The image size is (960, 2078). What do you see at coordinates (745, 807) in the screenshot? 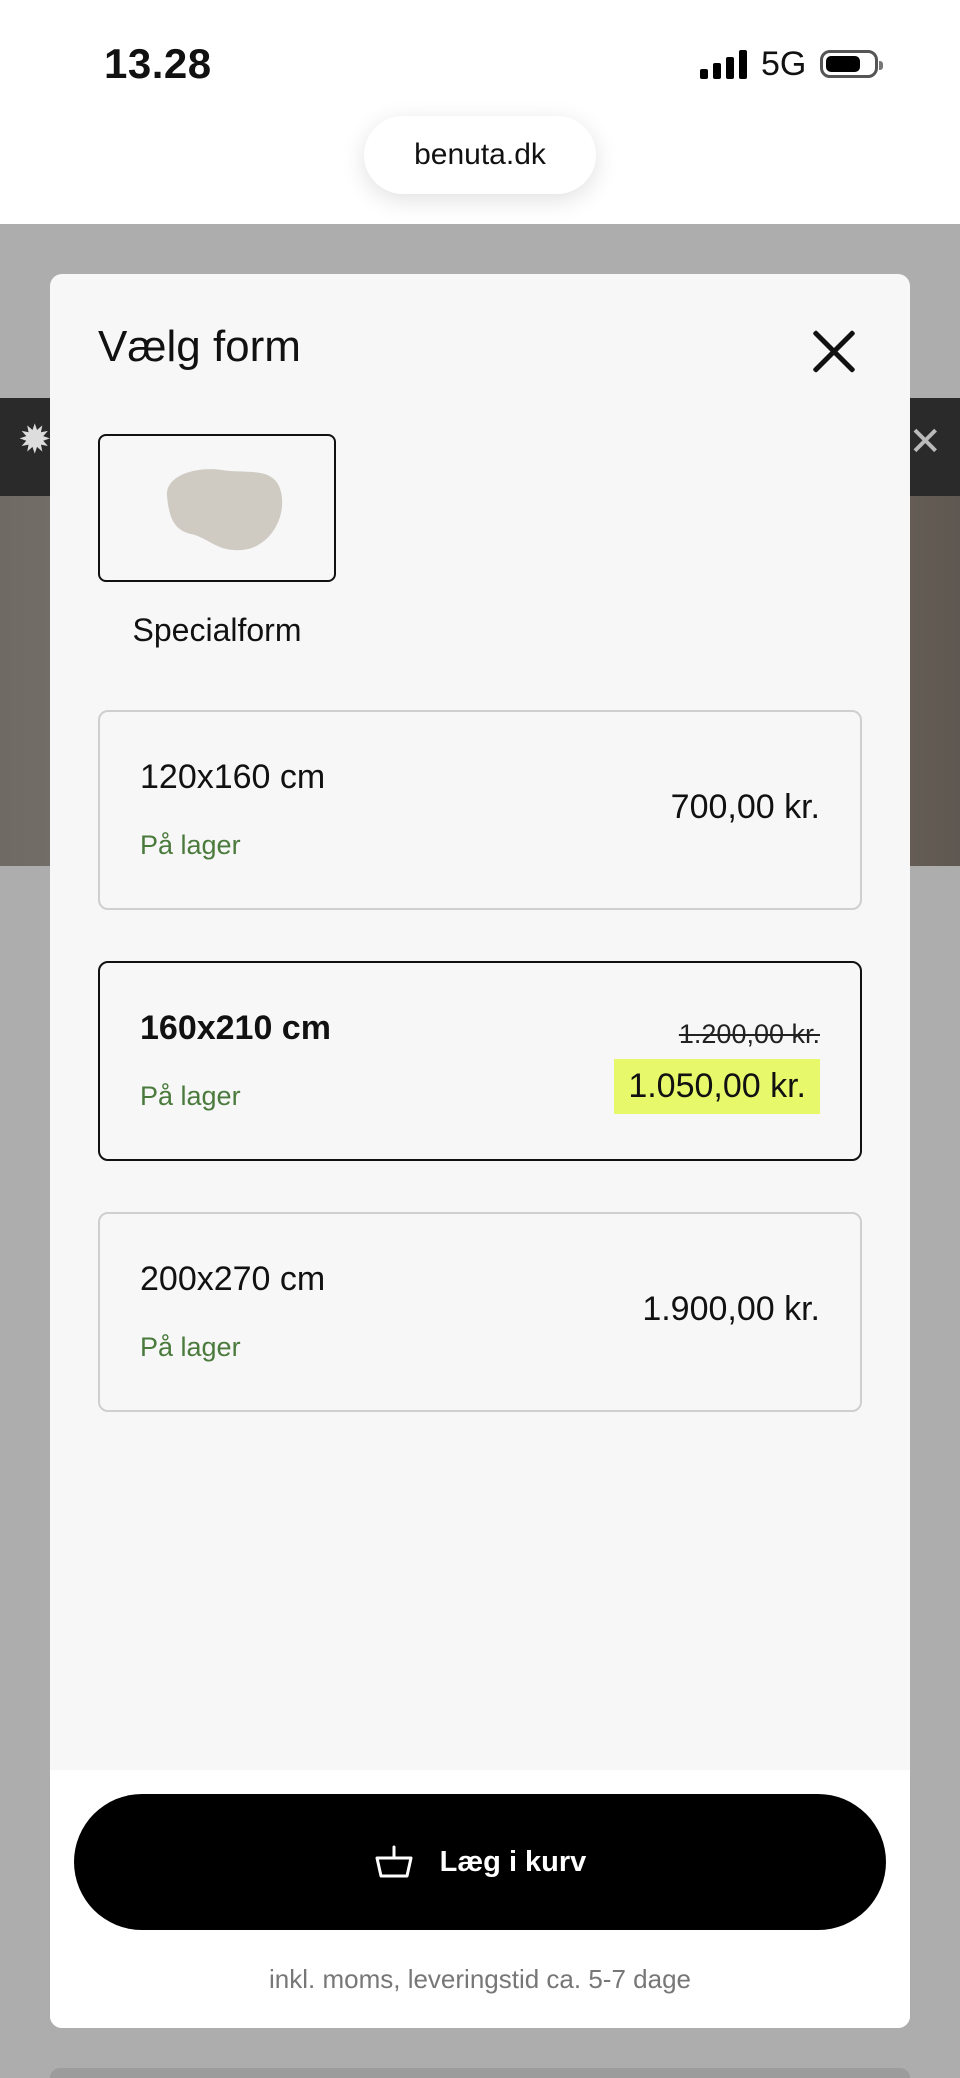
I see `price: 700,00 kr.` at bounding box center [745, 807].